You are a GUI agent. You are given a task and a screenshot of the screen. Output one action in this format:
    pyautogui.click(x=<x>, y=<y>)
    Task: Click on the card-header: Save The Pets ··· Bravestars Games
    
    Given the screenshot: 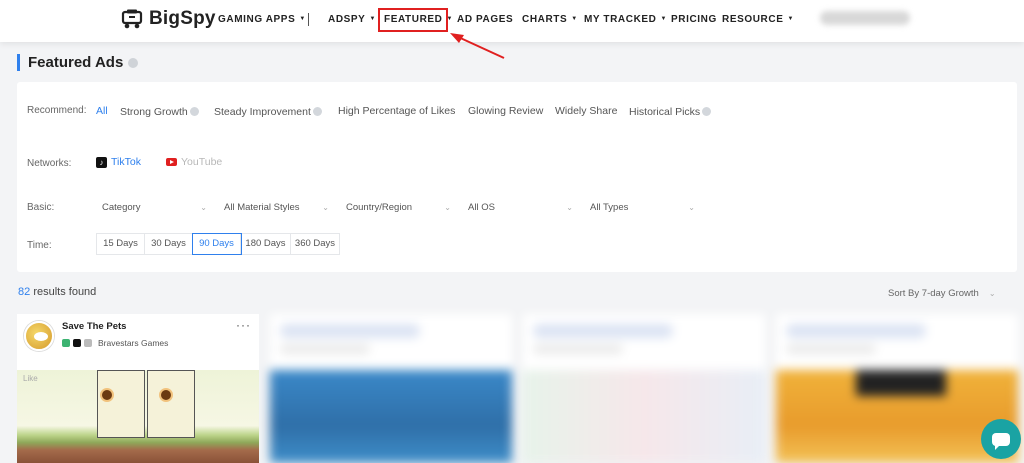 What is the action you would take?
    pyautogui.click(x=138, y=342)
    